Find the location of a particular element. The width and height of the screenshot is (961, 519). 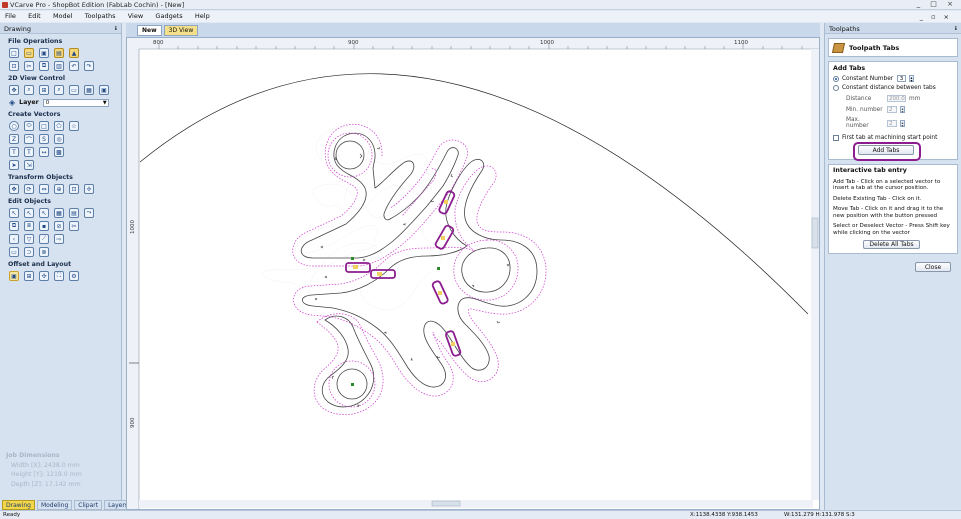

smooth-icon: ▭ is located at coordinates (14, 252).